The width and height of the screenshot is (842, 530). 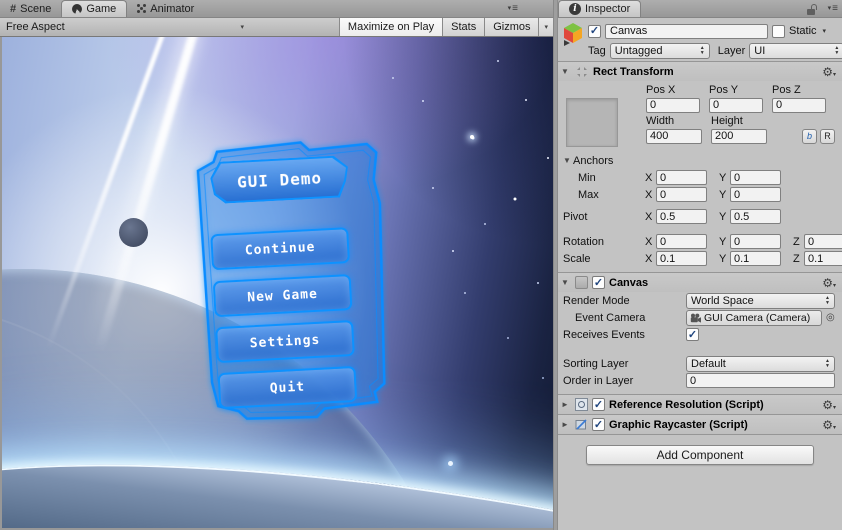 What do you see at coordinates (692, 334) in the screenshot?
I see `receives-events-checkbox: ✓` at bounding box center [692, 334].